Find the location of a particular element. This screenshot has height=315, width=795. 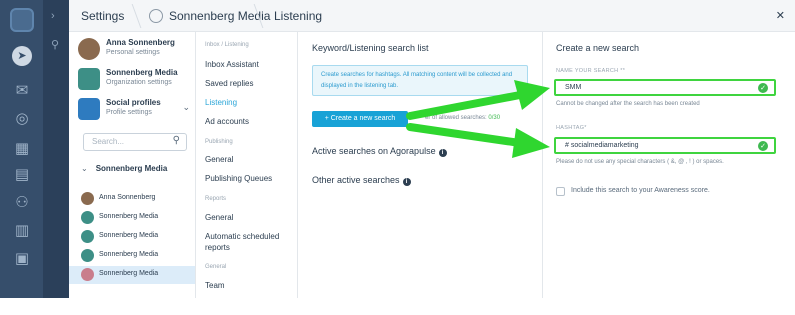

active-searches-heading: Active searches on Agorapulse i is located at coordinates (379, 151).